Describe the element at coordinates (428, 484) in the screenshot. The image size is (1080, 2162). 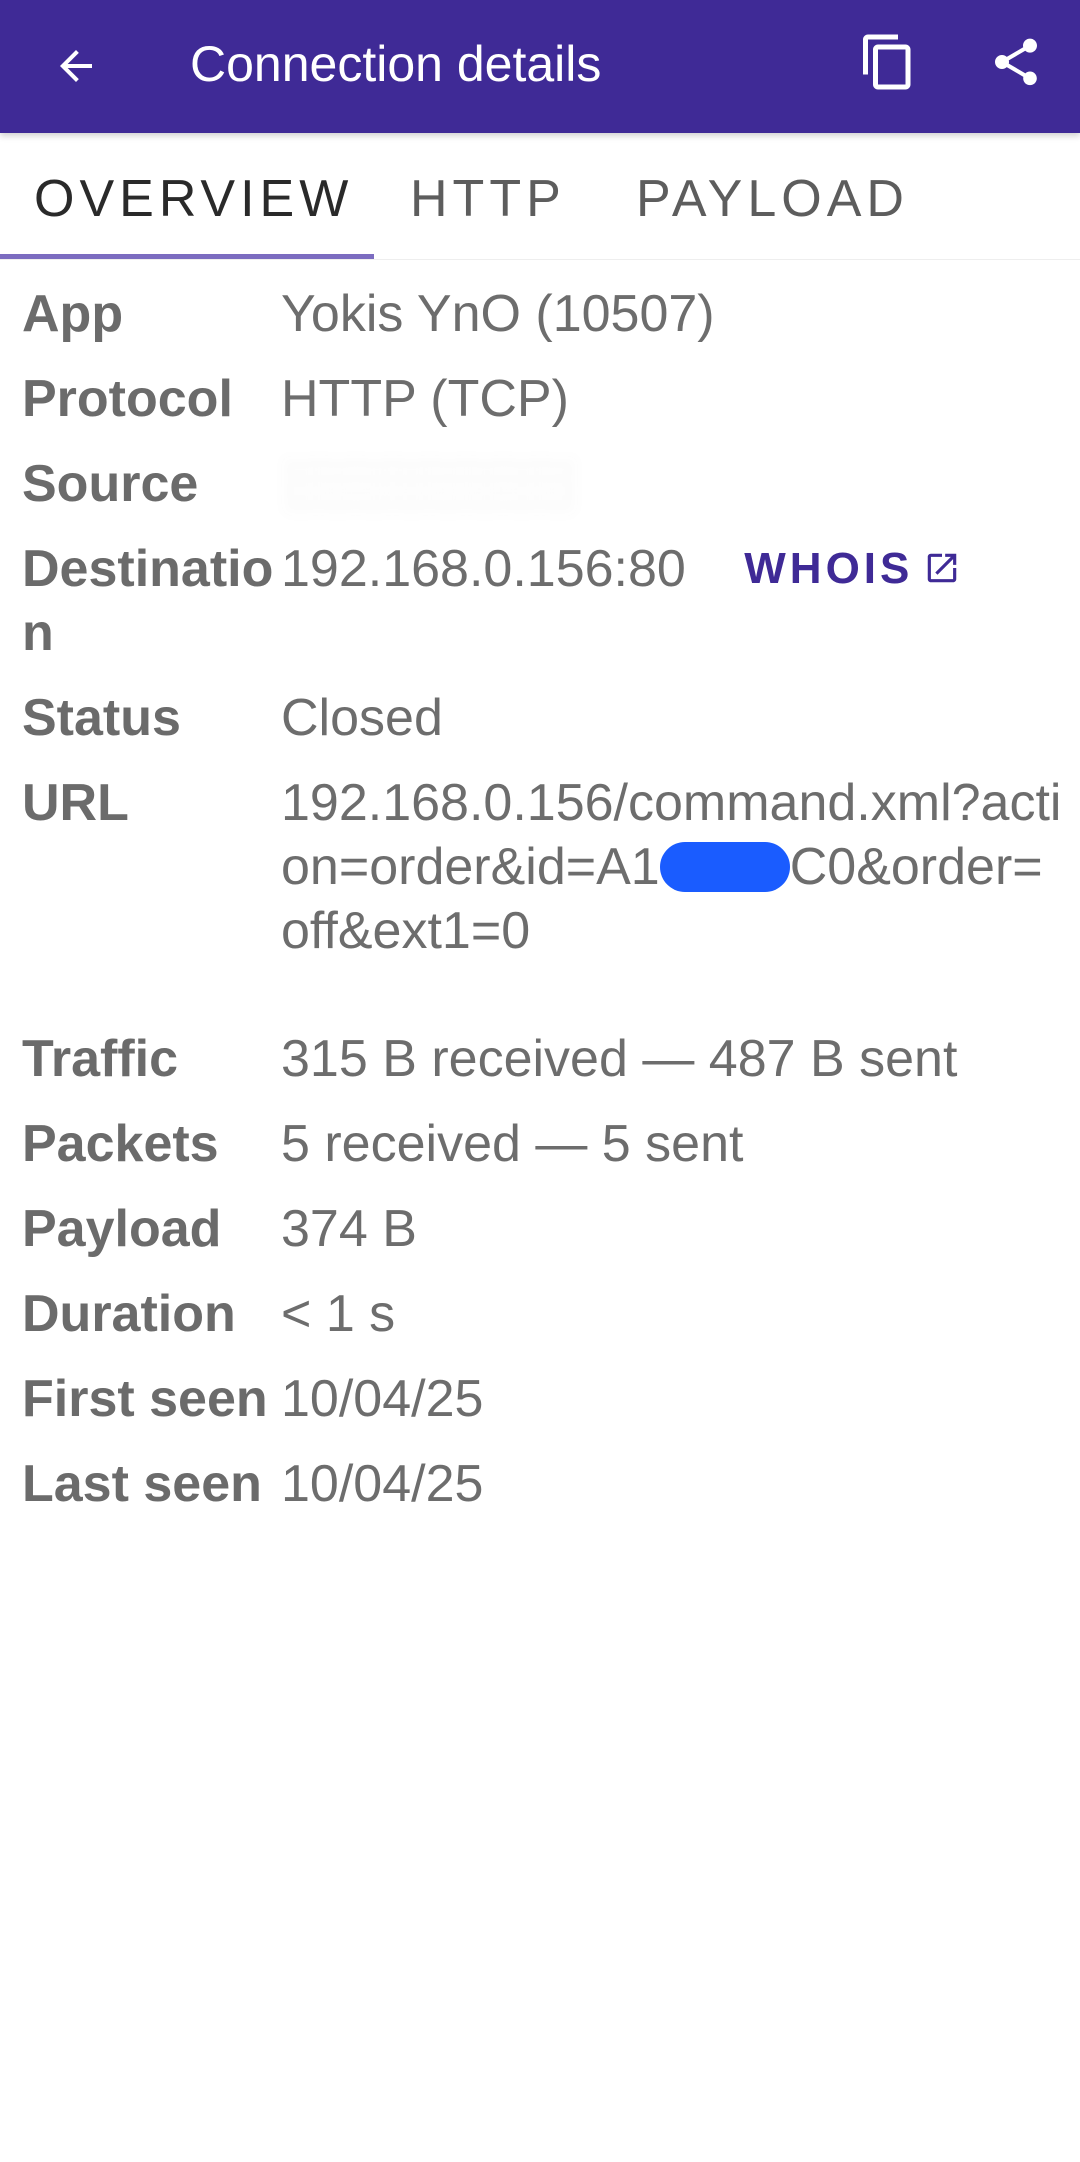
I see `source-value-obscured: ░░░░░░░░` at that location.